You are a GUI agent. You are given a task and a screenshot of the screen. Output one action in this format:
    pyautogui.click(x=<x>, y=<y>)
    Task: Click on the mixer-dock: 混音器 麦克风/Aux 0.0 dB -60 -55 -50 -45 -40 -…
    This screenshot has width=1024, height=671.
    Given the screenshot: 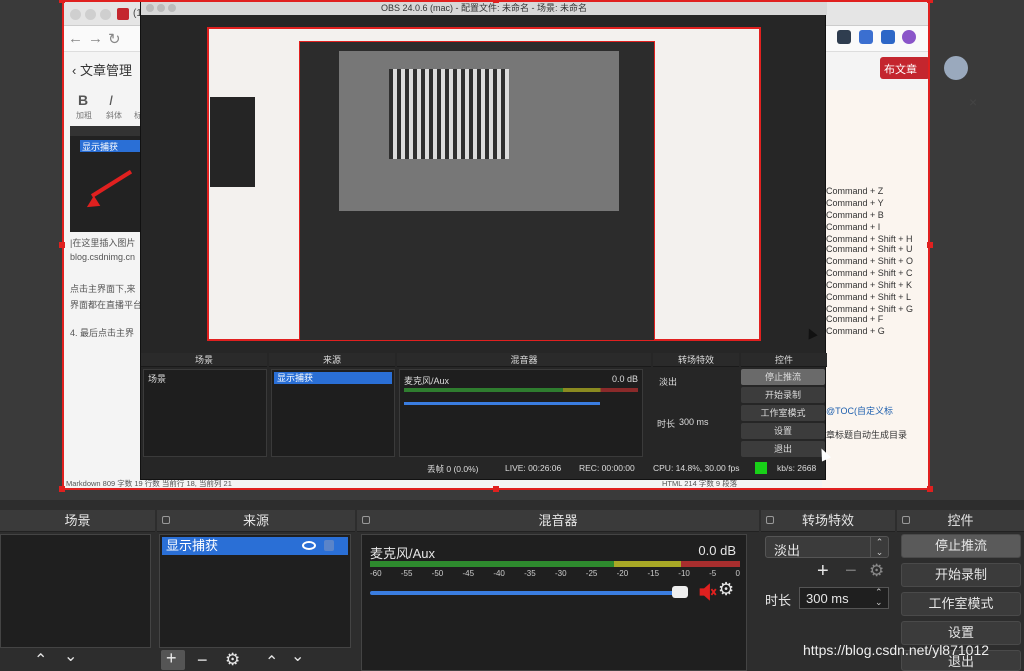 What is the action you would take?
    pyautogui.click(x=558, y=590)
    